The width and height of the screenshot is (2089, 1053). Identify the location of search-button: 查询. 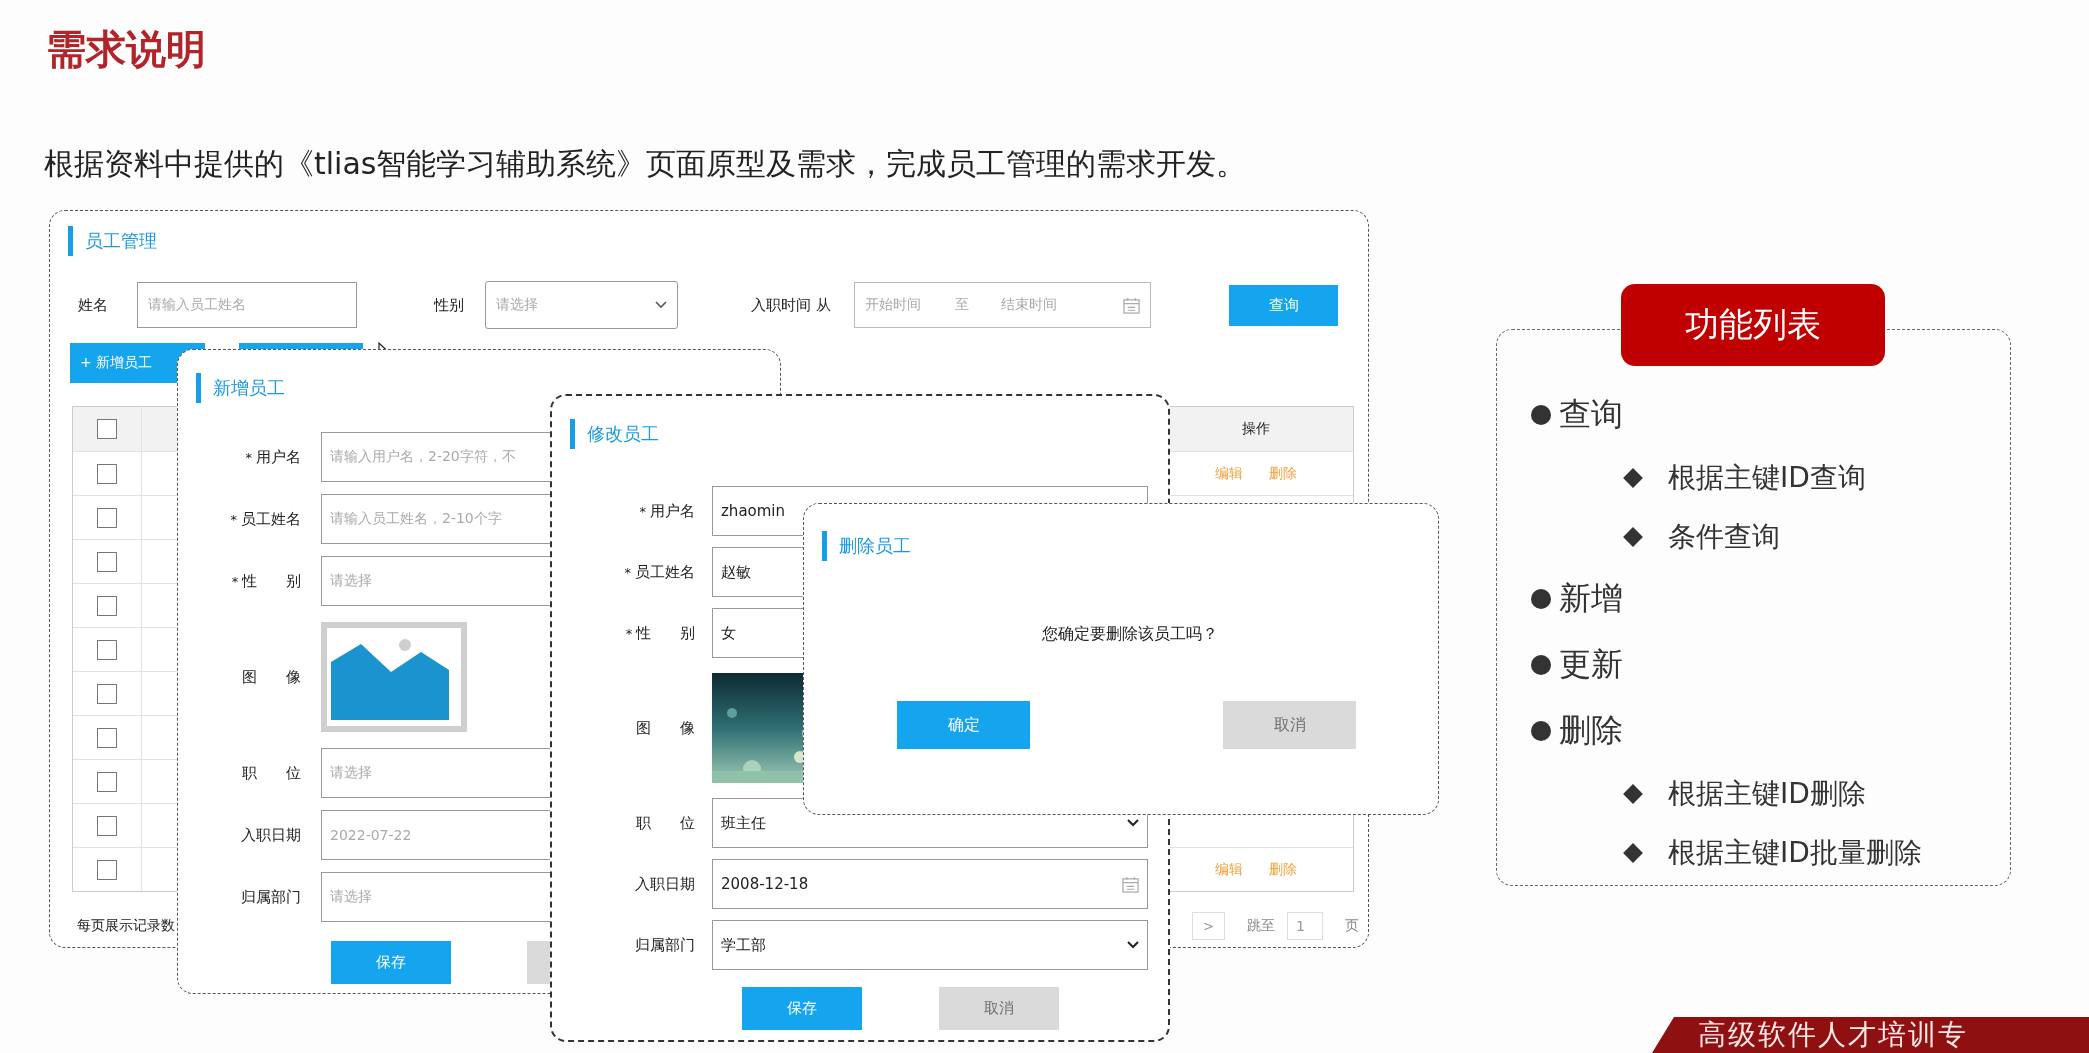
(1283, 305).